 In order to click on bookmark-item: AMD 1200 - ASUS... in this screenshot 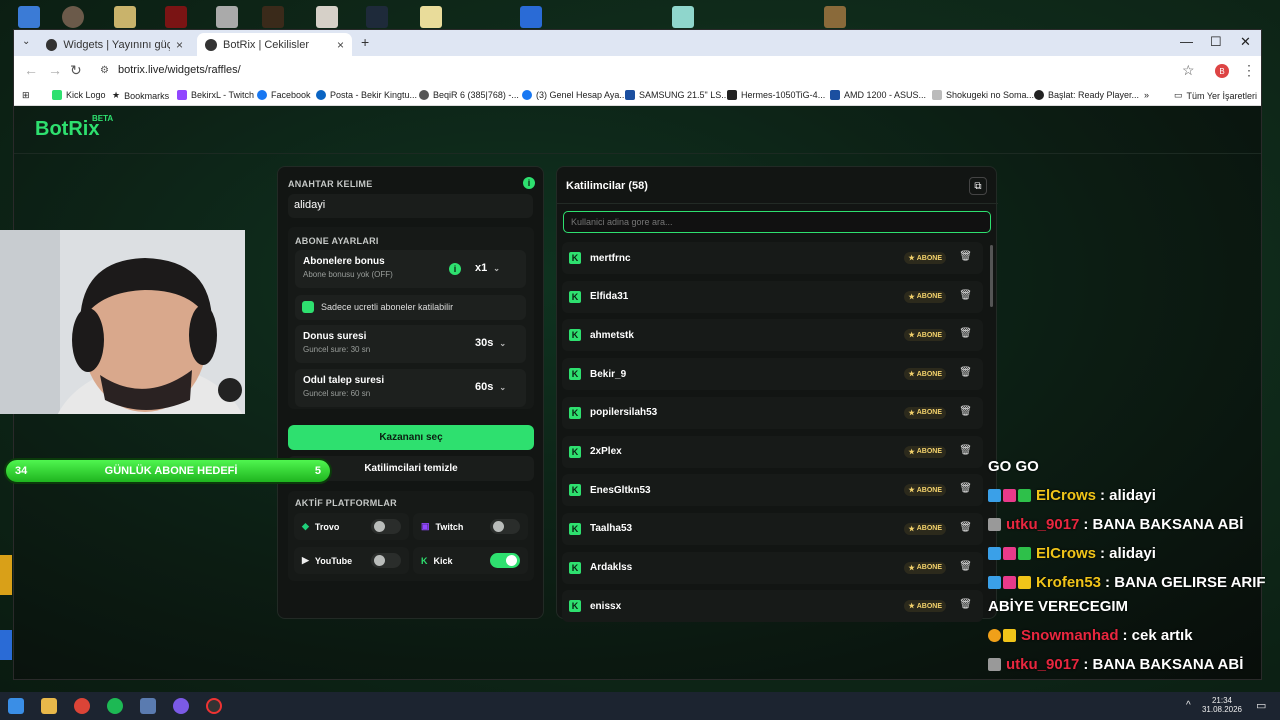, I will do `click(878, 95)`.